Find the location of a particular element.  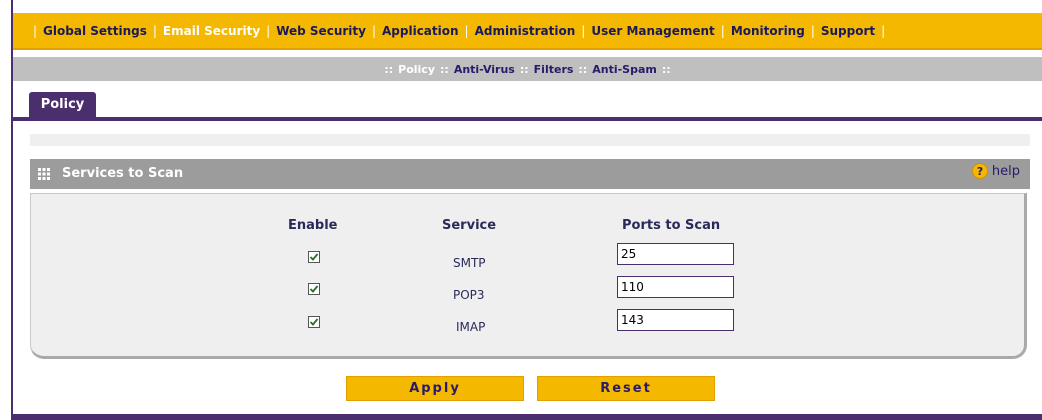

apply-button: Apply is located at coordinates (435, 388).